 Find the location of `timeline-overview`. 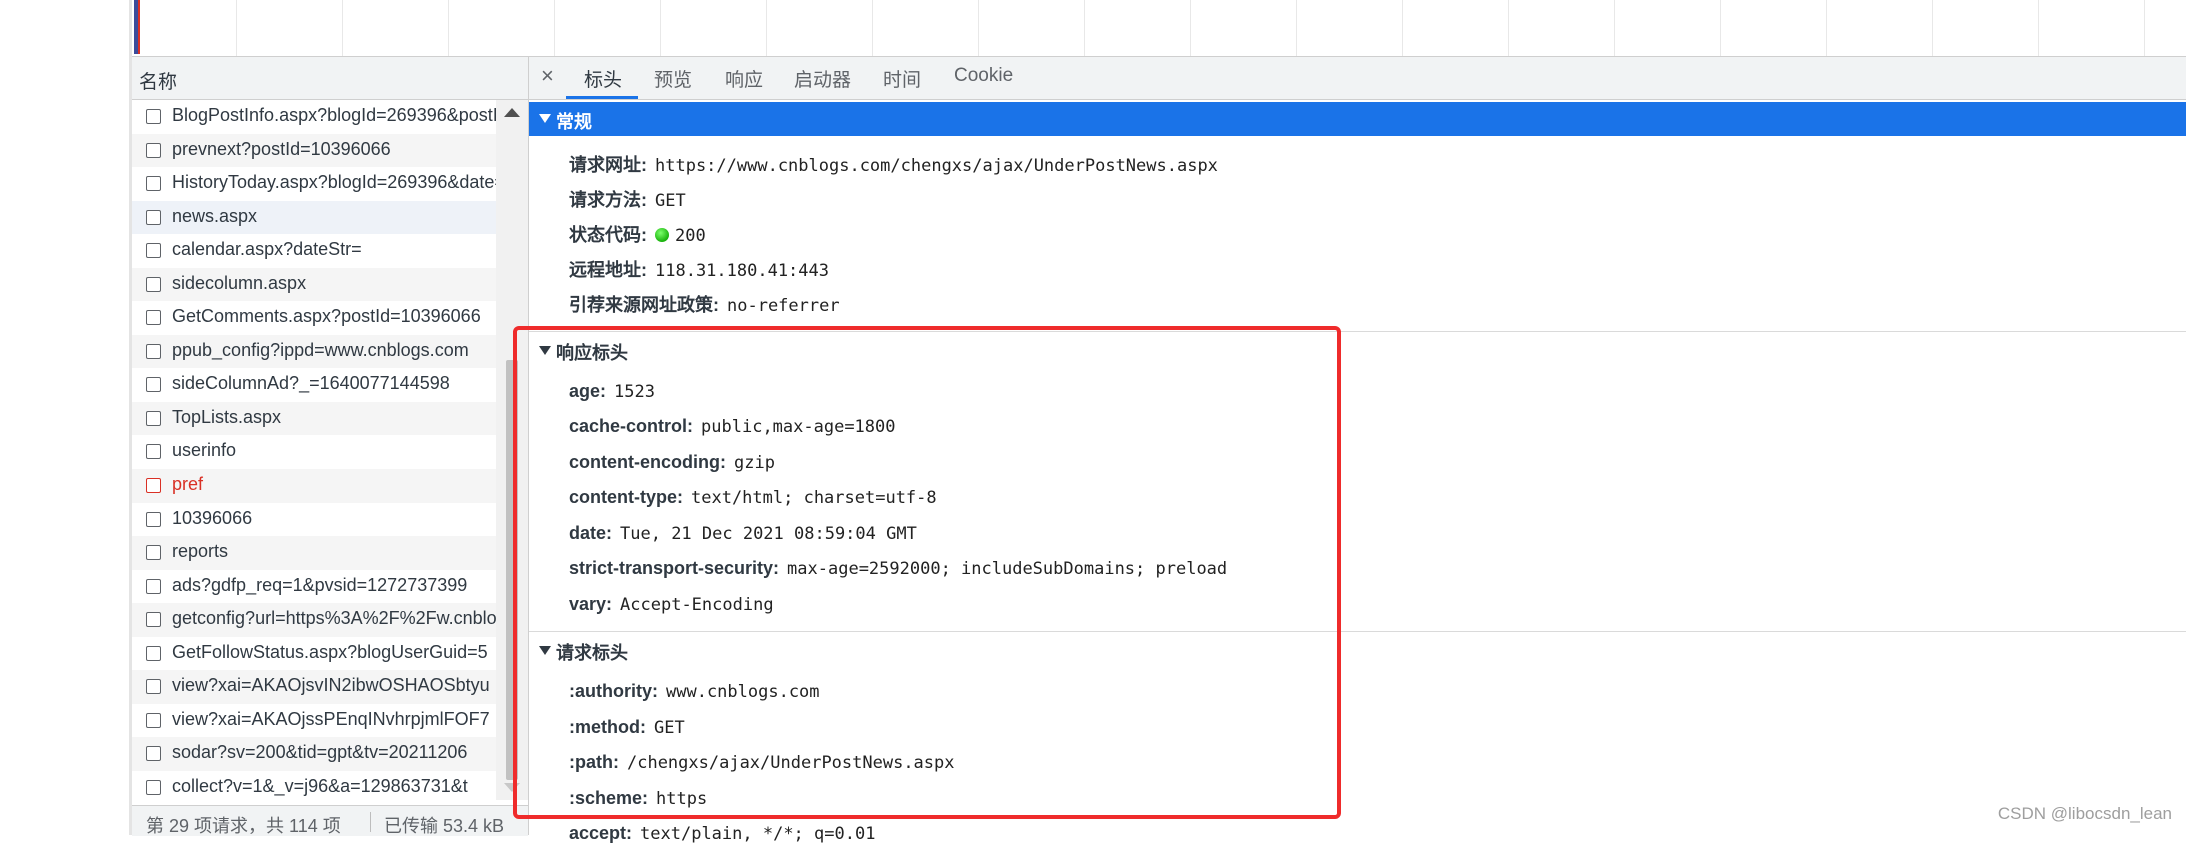

timeline-overview is located at coordinates (1159, 28).